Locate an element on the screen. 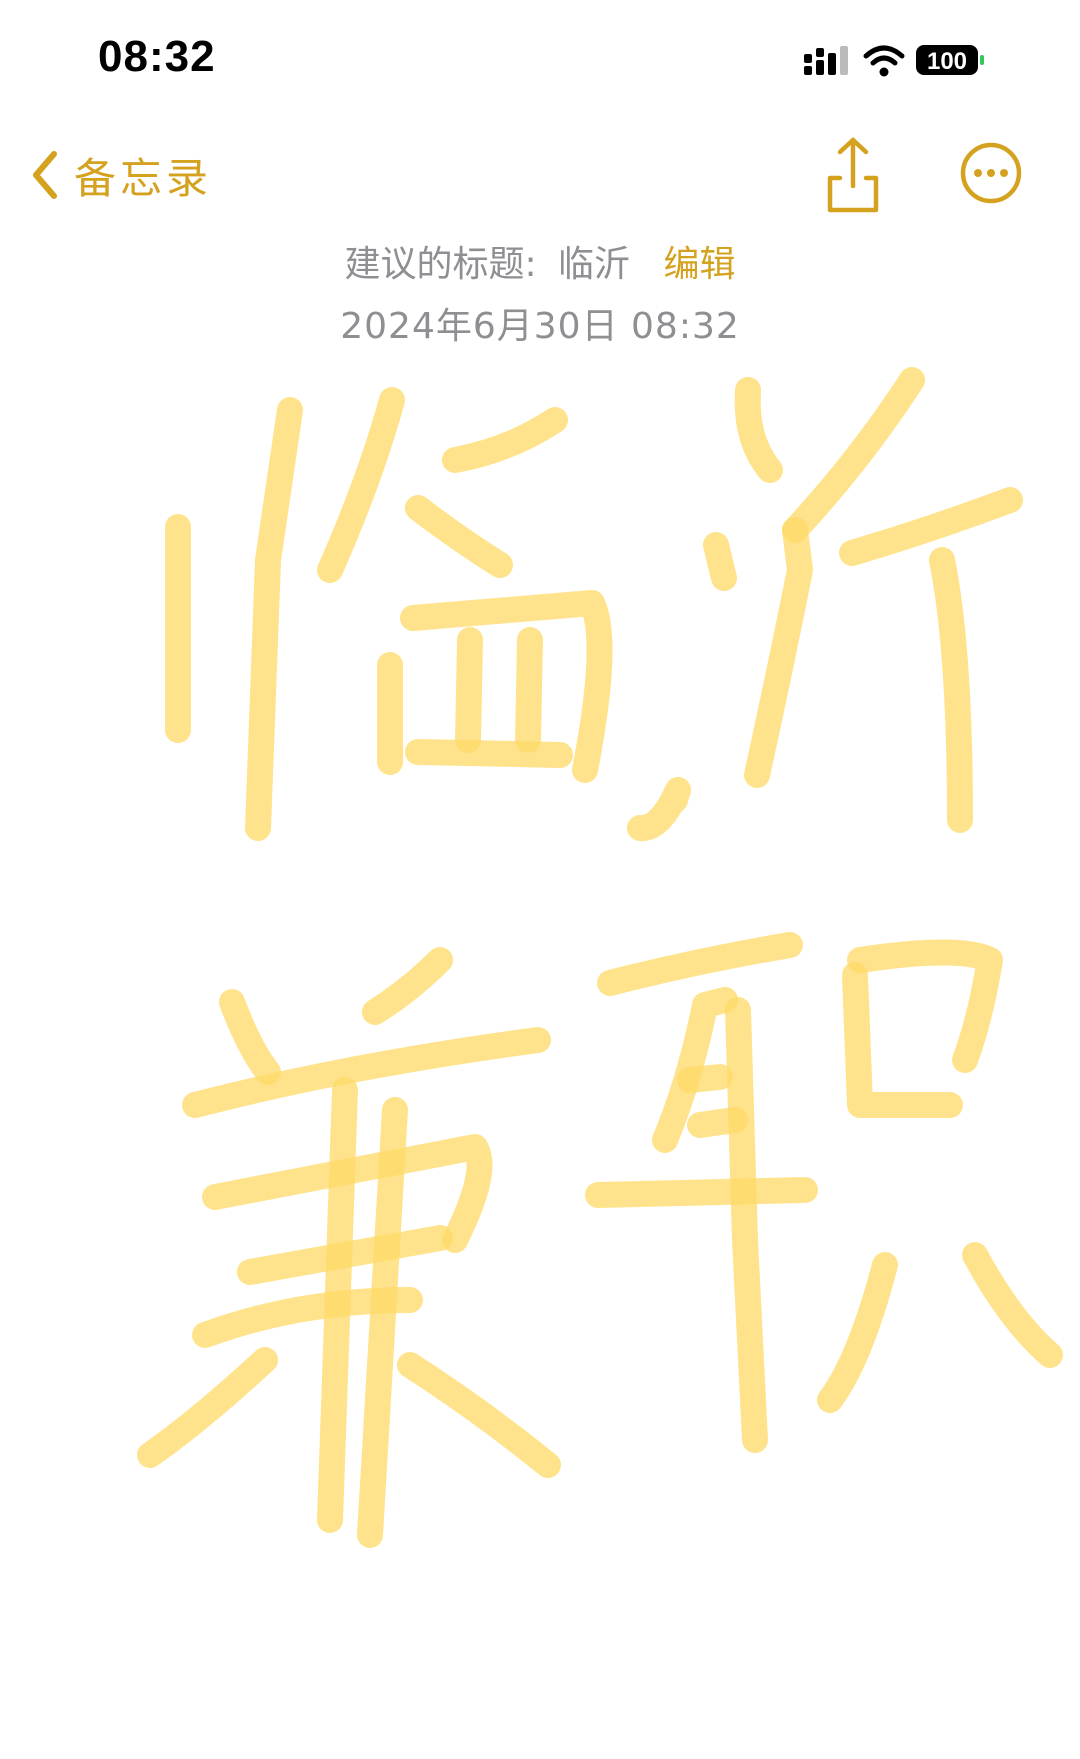 Image resolution: width=1080 pixels, height=1759 pixels. share-icon is located at coordinates (853, 175).